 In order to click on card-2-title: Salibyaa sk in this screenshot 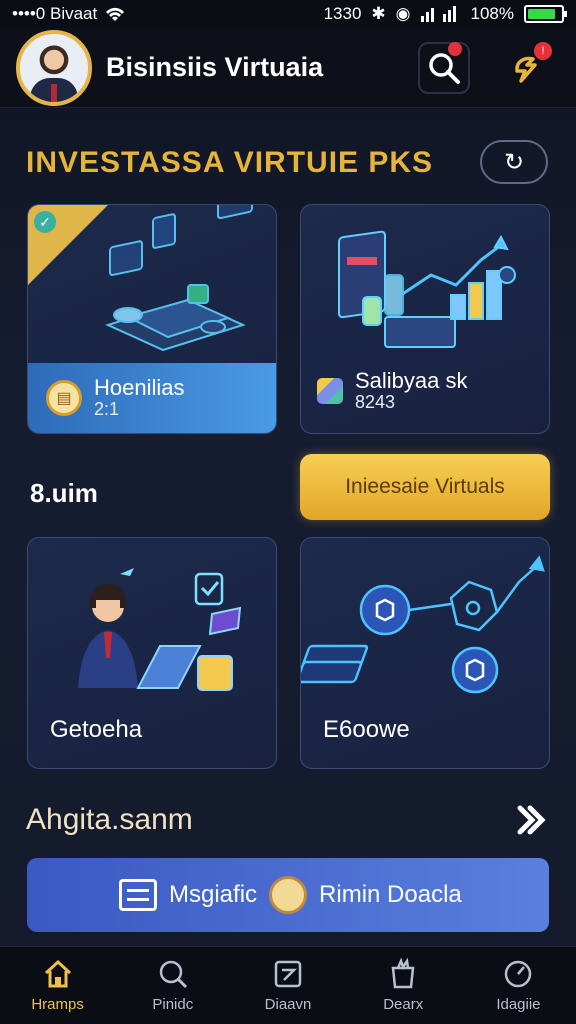, I will do `click(411, 381)`.